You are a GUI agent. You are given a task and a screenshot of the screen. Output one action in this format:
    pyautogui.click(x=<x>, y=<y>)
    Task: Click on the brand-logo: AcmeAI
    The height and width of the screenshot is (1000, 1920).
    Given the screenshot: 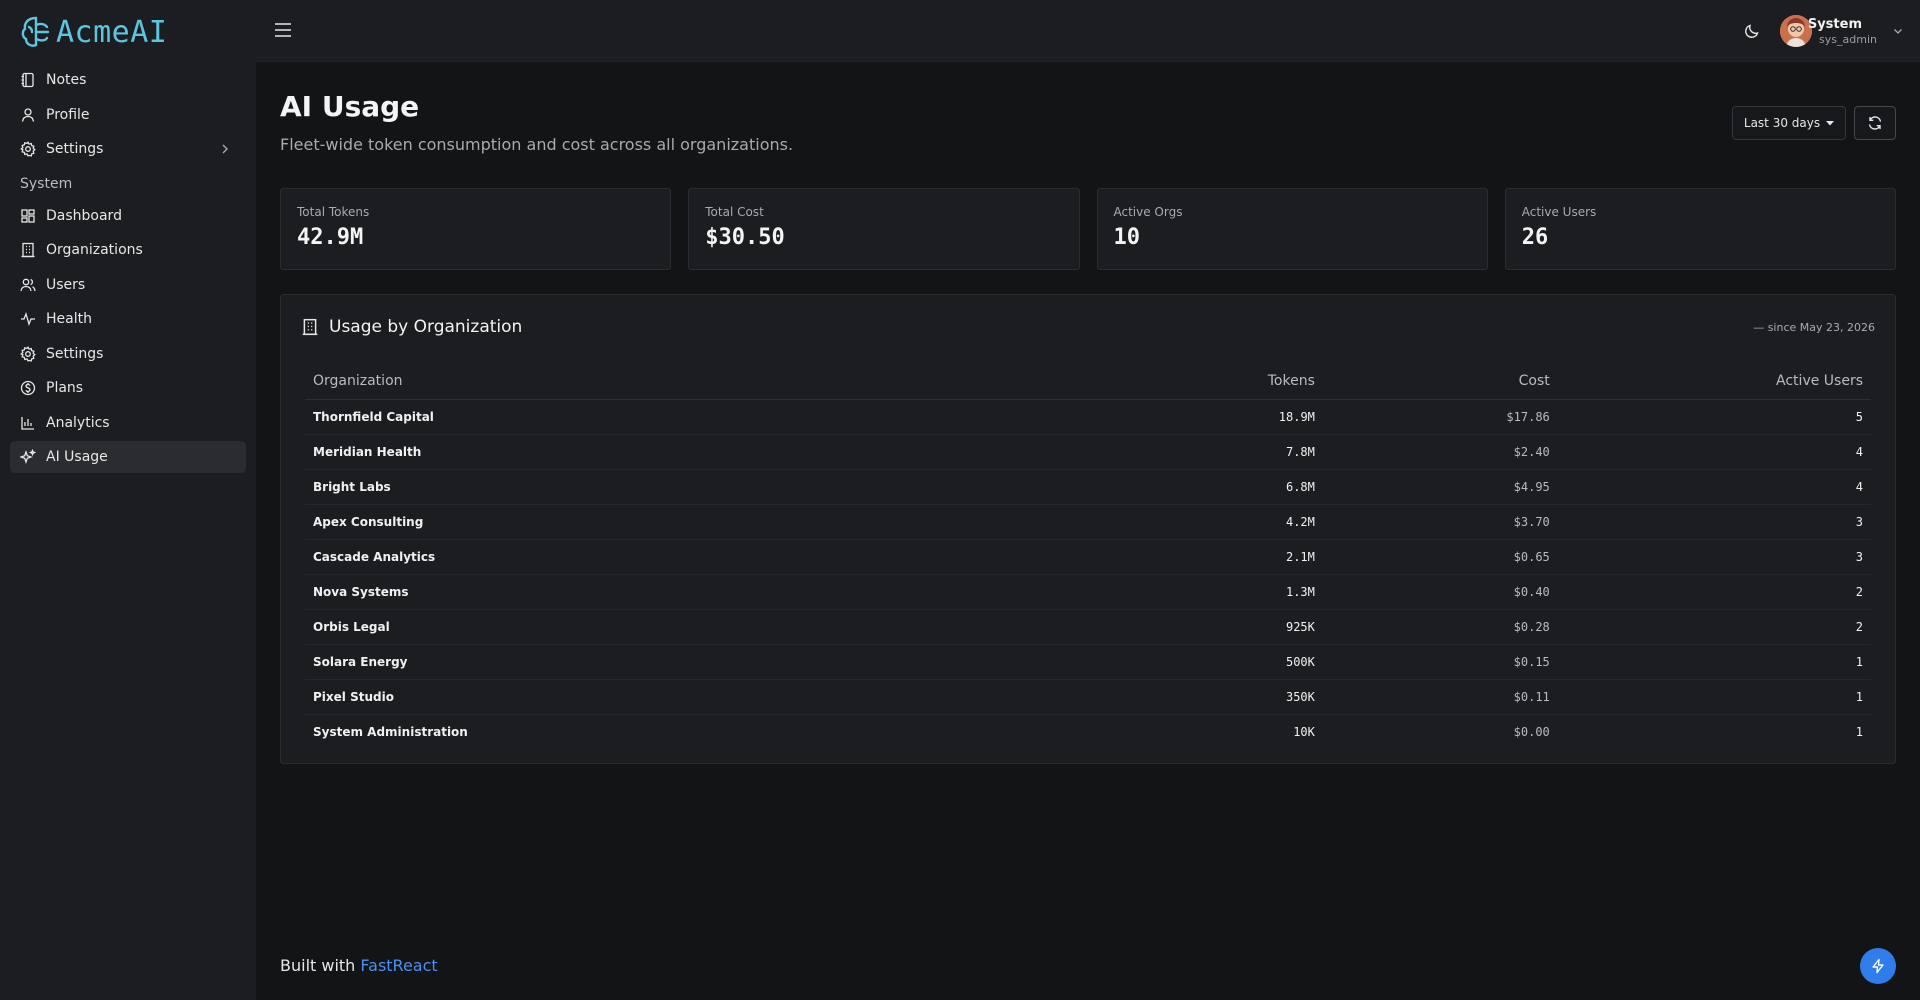 What is the action you would take?
    pyautogui.click(x=93, y=32)
    